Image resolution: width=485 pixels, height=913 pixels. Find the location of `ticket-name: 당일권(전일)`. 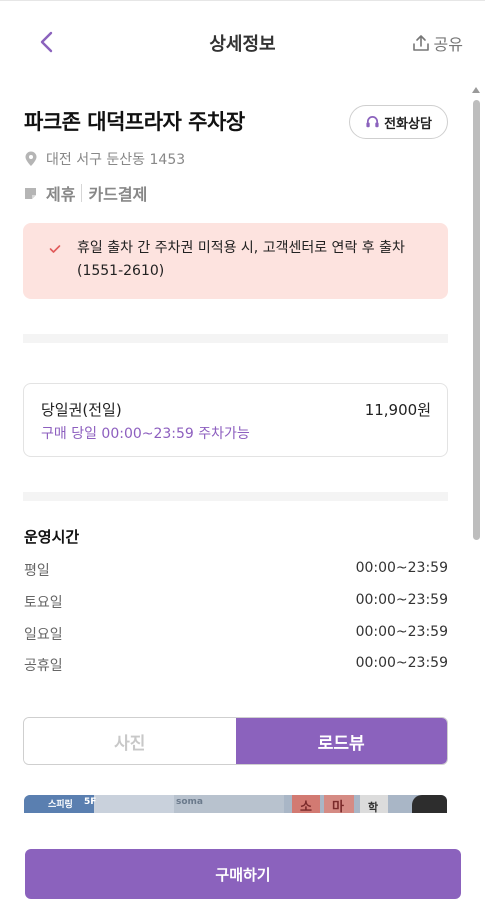

ticket-name: 당일권(전일) is located at coordinates (81, 410).